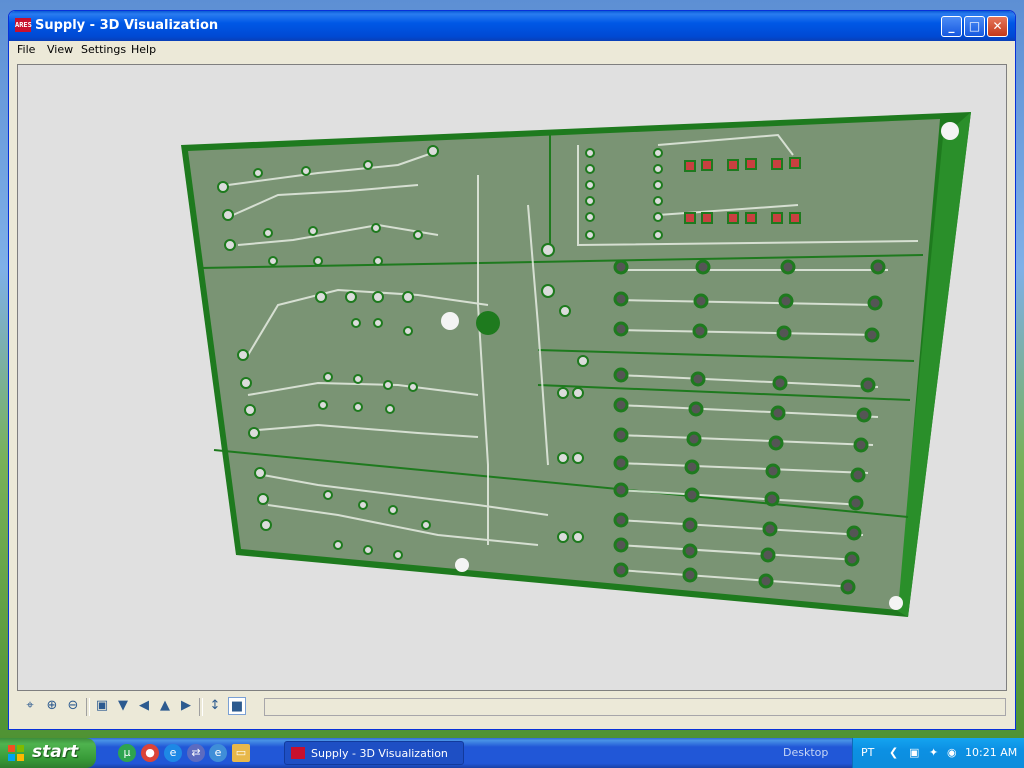 The width and height of the screenshot is (1024, 768). What do you see at coordinates (196, 753) in the screenshot?
I see `network-icon: ⇄` at bounding box center [196, 753].